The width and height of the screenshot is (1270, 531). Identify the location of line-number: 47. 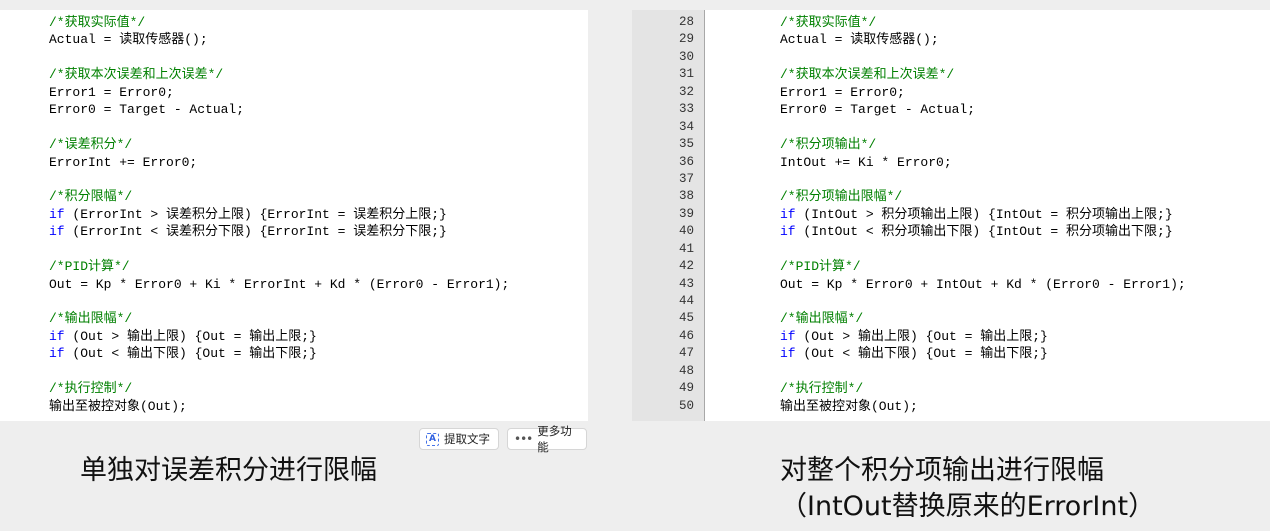
(686, 353).